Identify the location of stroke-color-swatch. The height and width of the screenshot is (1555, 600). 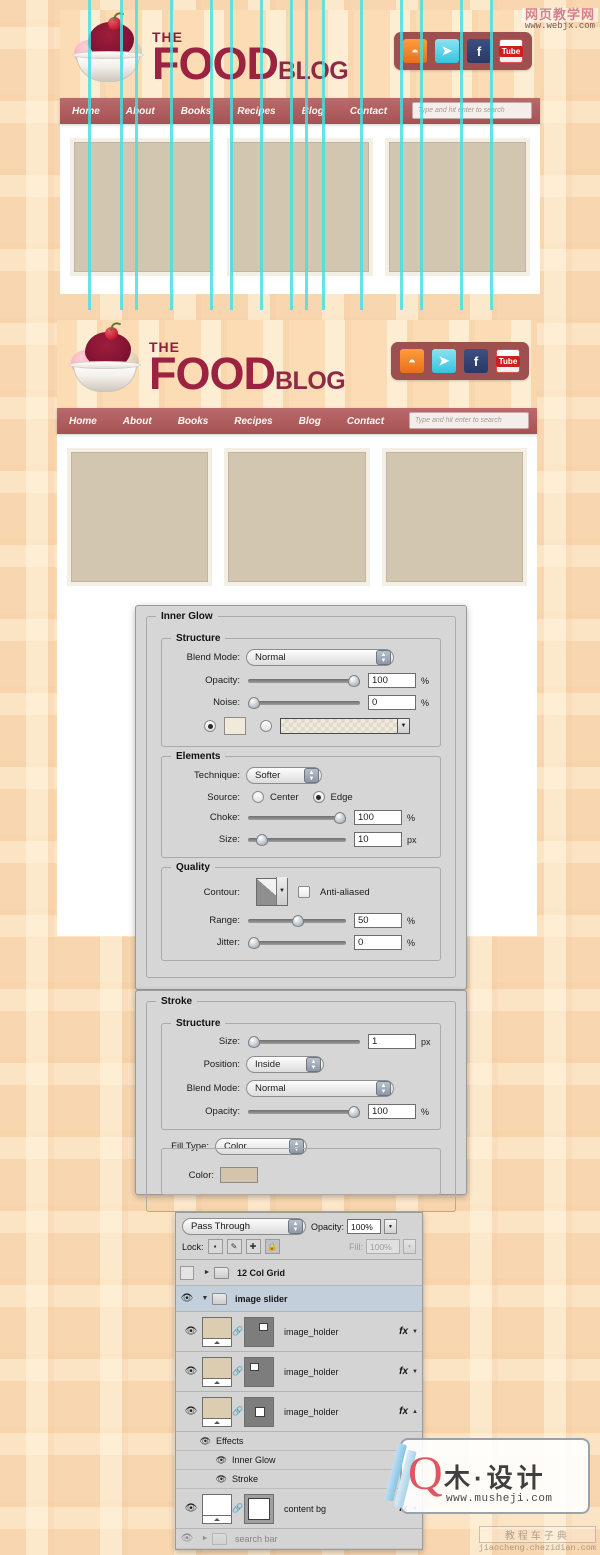
(239, 1175).